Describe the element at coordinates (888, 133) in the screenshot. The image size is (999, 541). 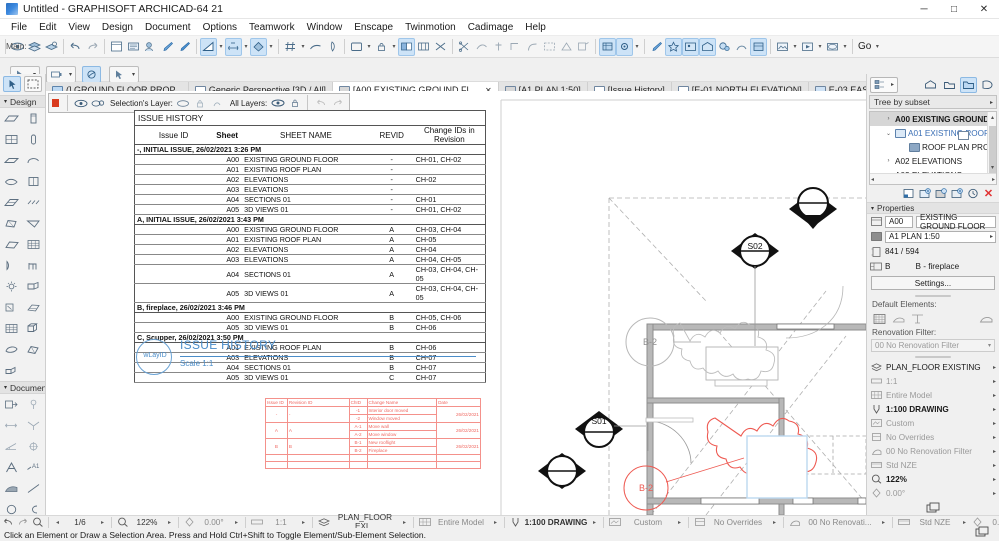
I see `chevron-down-icon: ⌄` at that location.